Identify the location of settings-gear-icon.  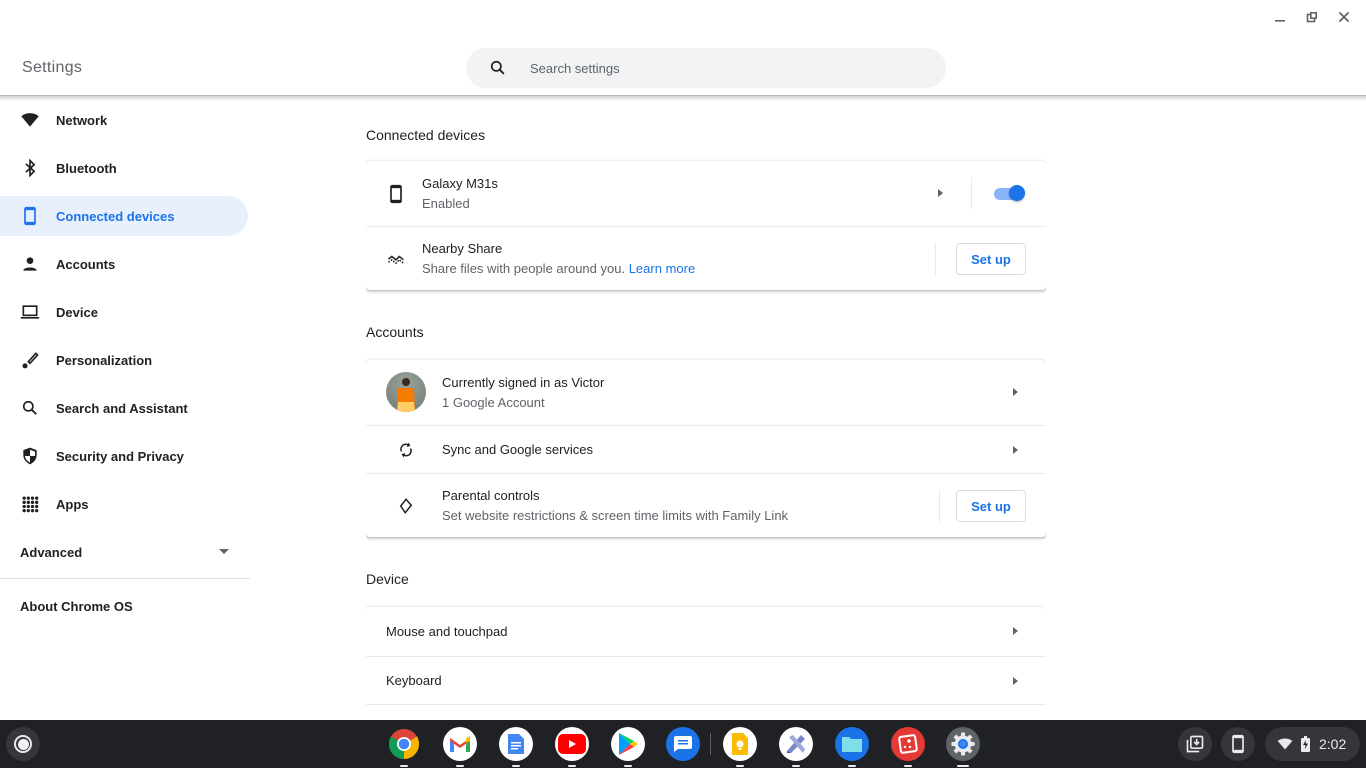
(963, 744).